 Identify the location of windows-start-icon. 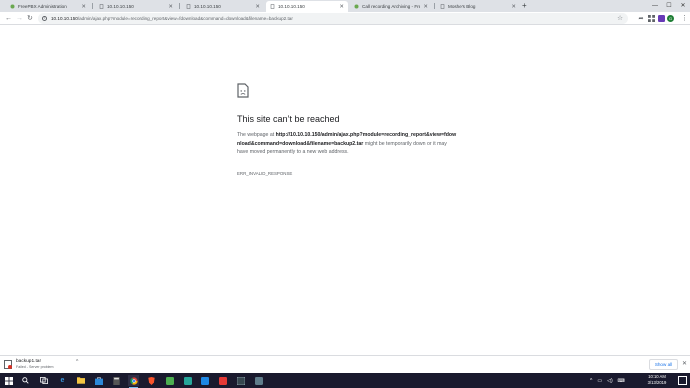
(8, 380).